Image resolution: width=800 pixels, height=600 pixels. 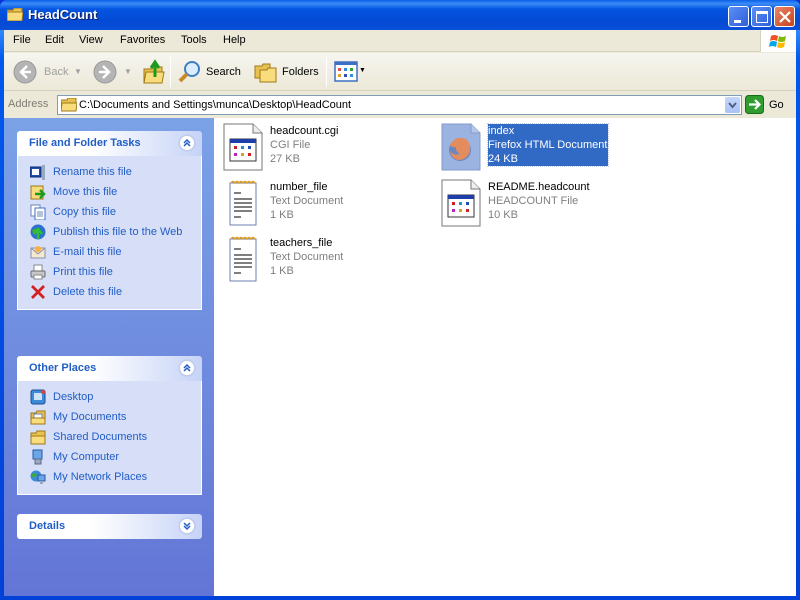 I want to click on file-type: Text Document, so click(x=307, y=257).